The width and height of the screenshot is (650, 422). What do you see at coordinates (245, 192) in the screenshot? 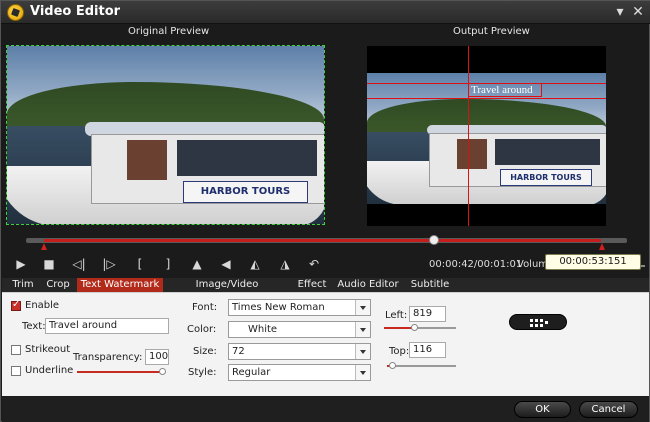
I see `boat-banner: HARBOR TOURS` at bounding box center [245, 192].